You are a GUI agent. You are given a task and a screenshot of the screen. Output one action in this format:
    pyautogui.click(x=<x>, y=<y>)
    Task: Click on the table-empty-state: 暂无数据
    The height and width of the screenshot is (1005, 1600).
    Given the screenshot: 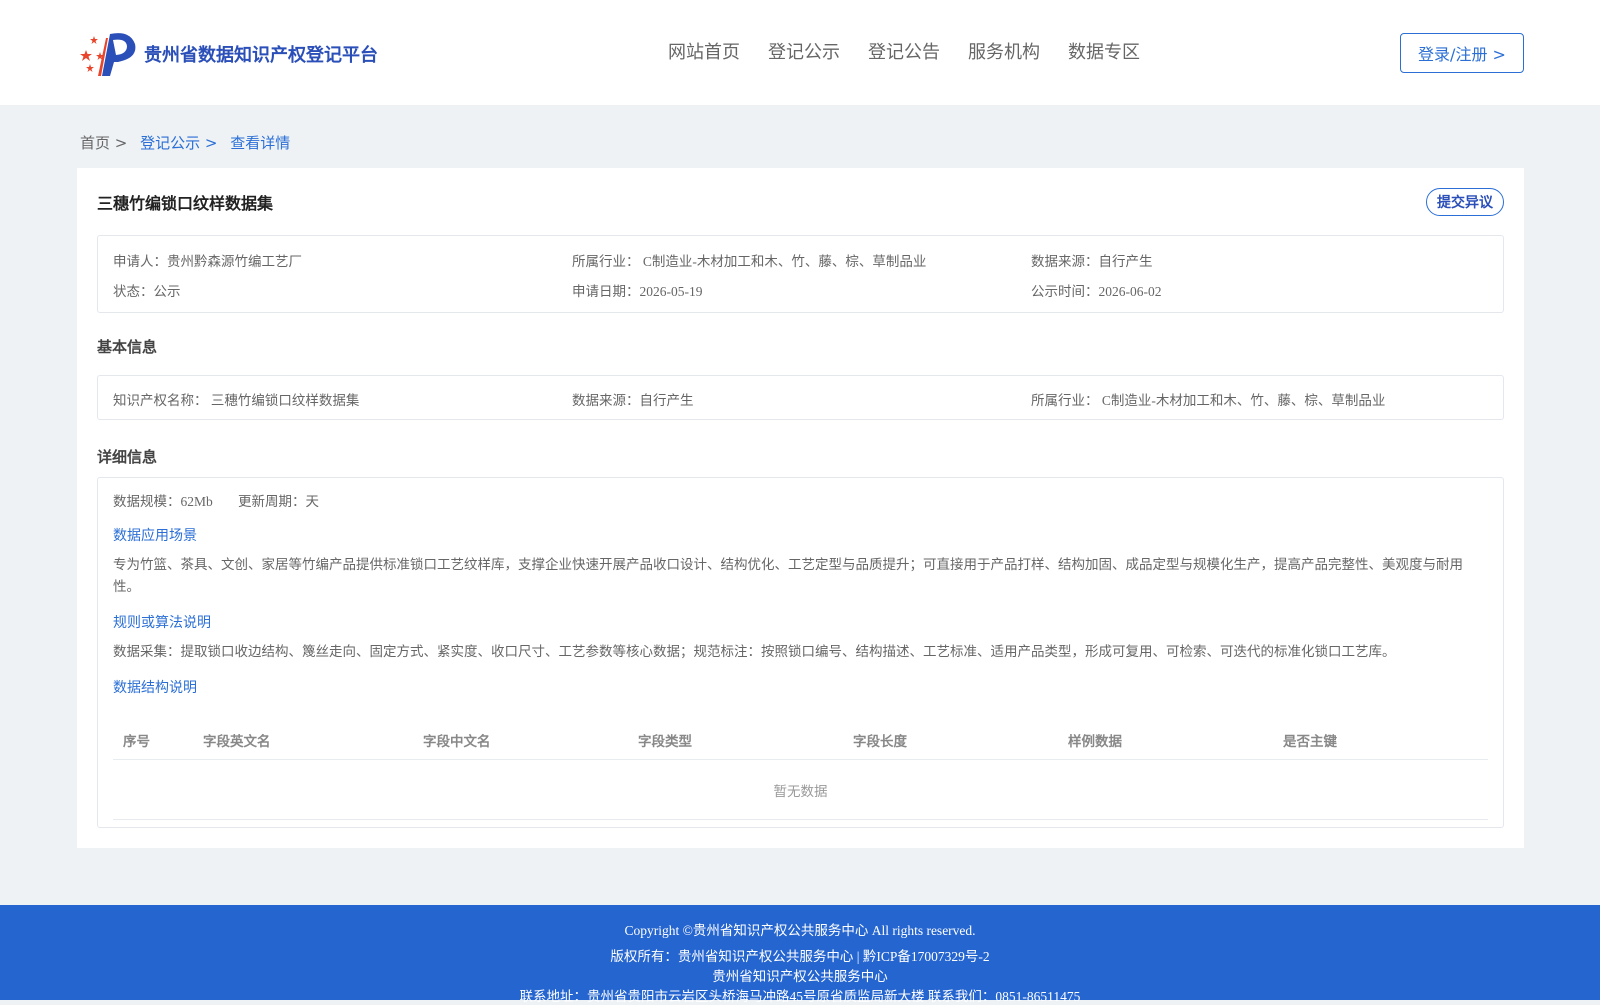 What is the action you would take?
    pyautogui.click(x=800, y=790)
    